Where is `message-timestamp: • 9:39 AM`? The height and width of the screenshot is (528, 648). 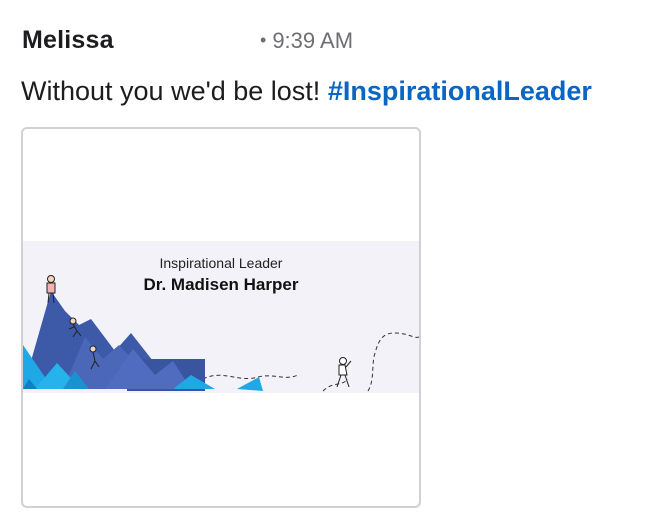 message-timestamp: • 9:39 AM is located at coordinates (306, 41).